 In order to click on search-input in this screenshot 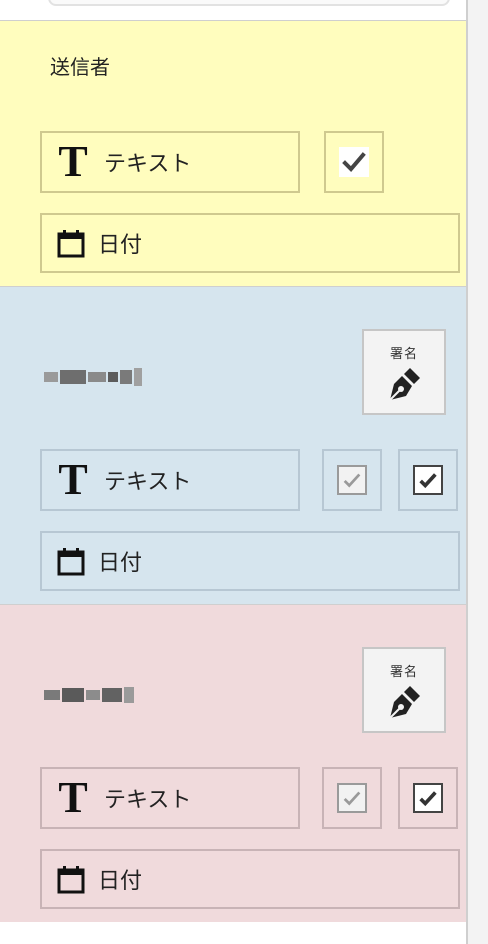, I will do `click(249, 3)`.